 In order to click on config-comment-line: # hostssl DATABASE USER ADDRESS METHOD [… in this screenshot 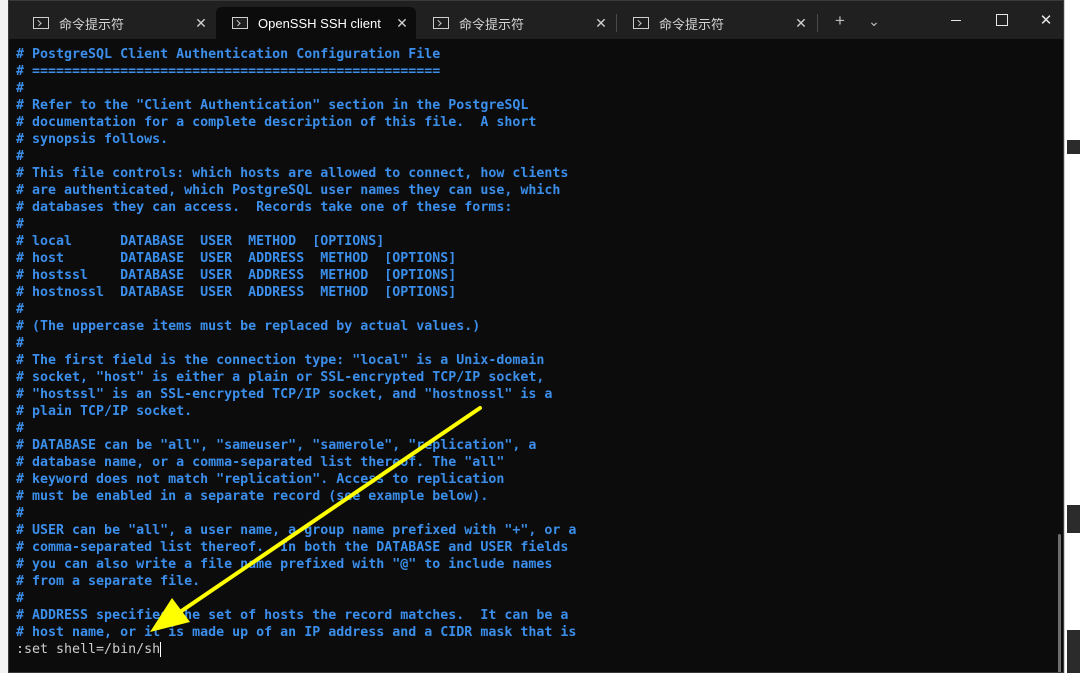, I will do `click(236, 275)`.